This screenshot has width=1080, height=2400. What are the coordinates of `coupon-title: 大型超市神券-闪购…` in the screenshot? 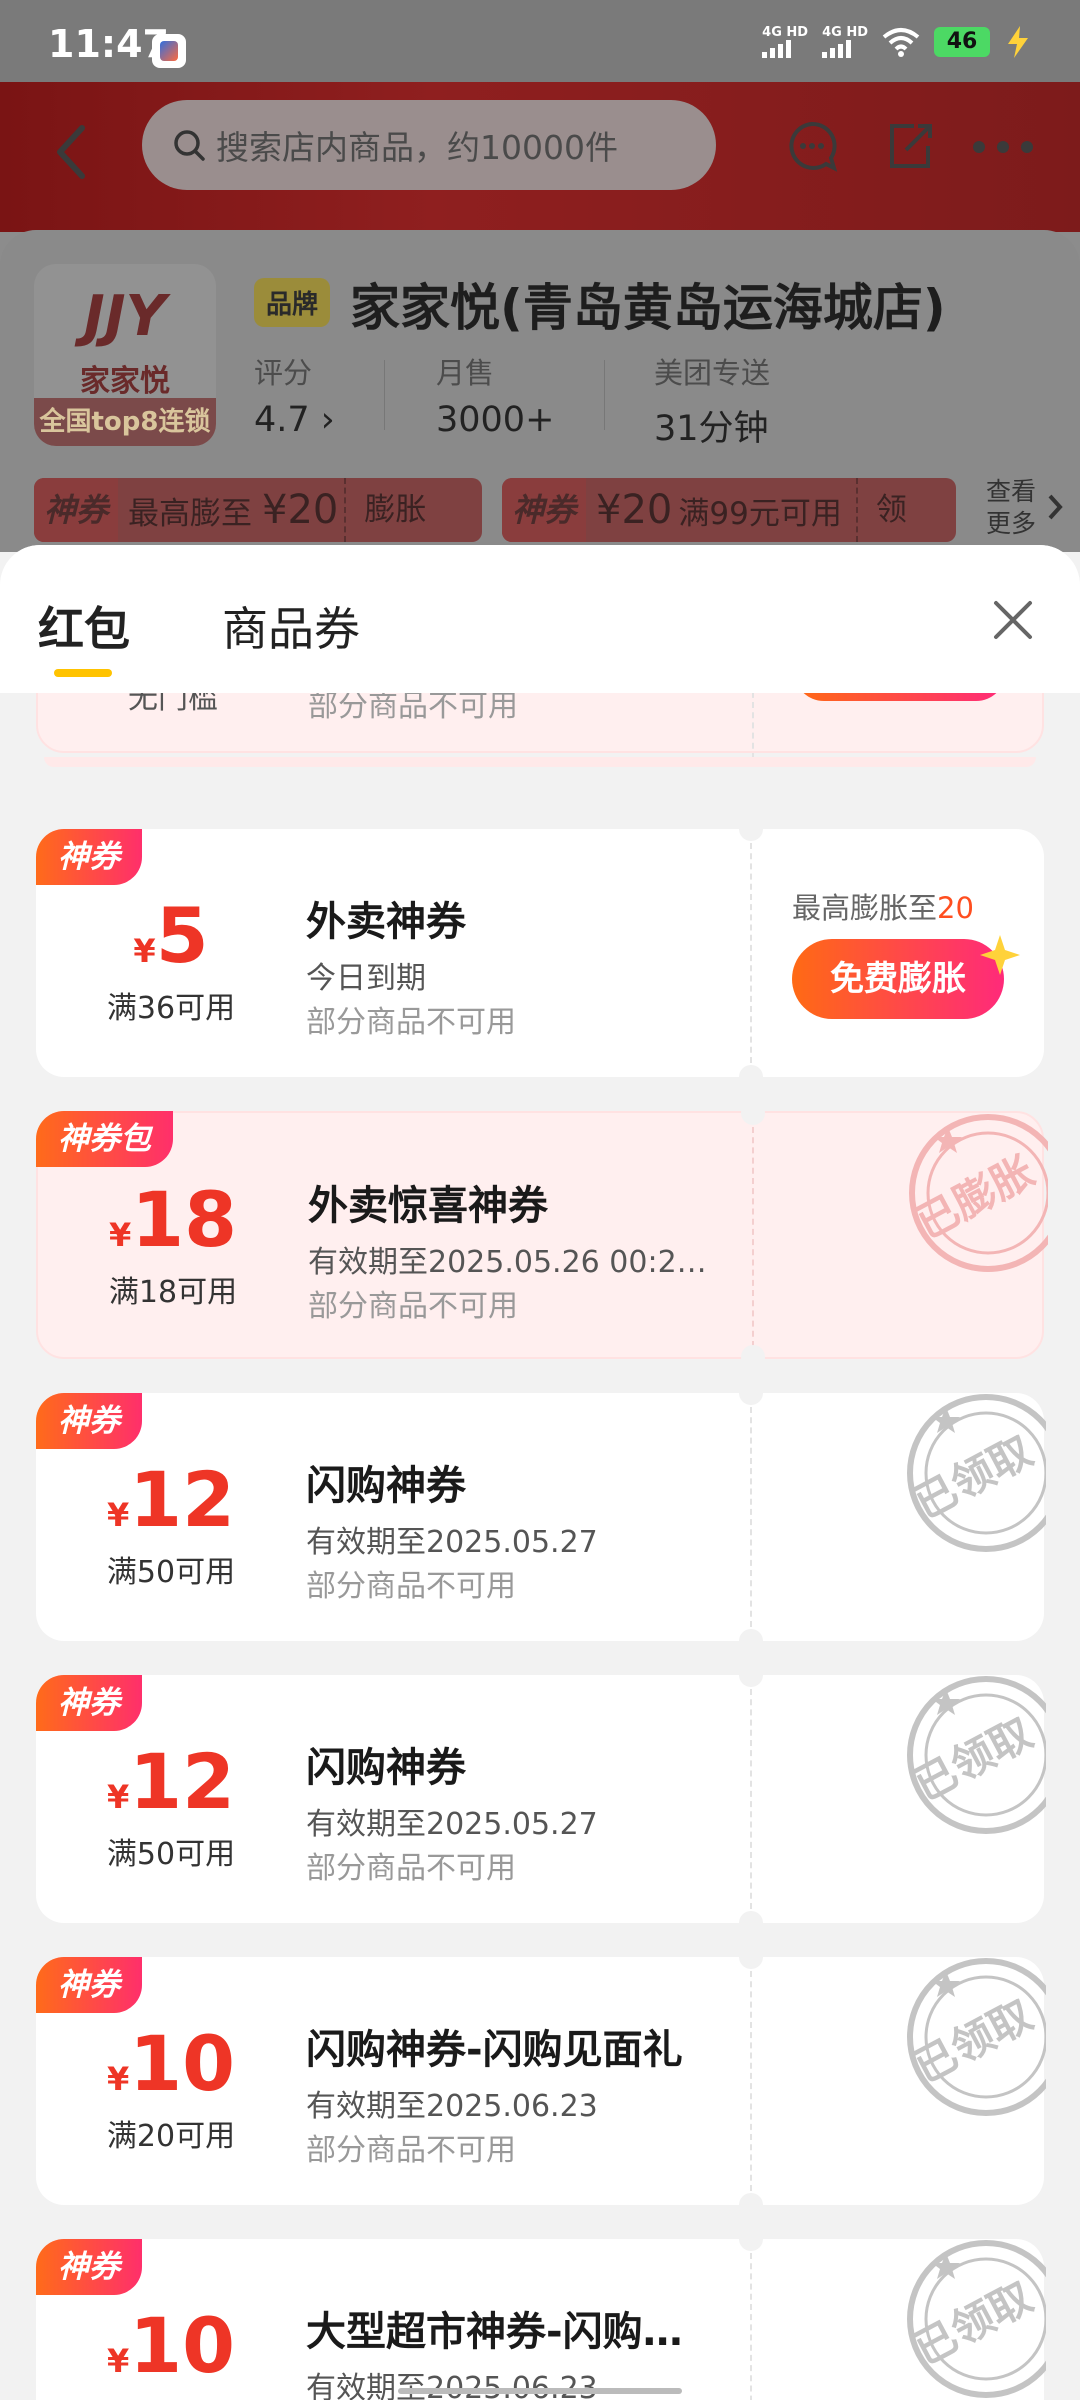 It's located at (494, 2332).